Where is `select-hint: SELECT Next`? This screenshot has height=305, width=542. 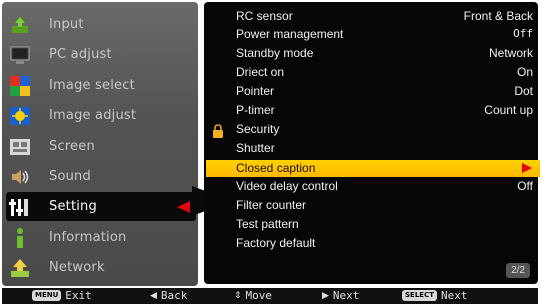 select-hint: SELECT Next is located at coordinates (434, 295).